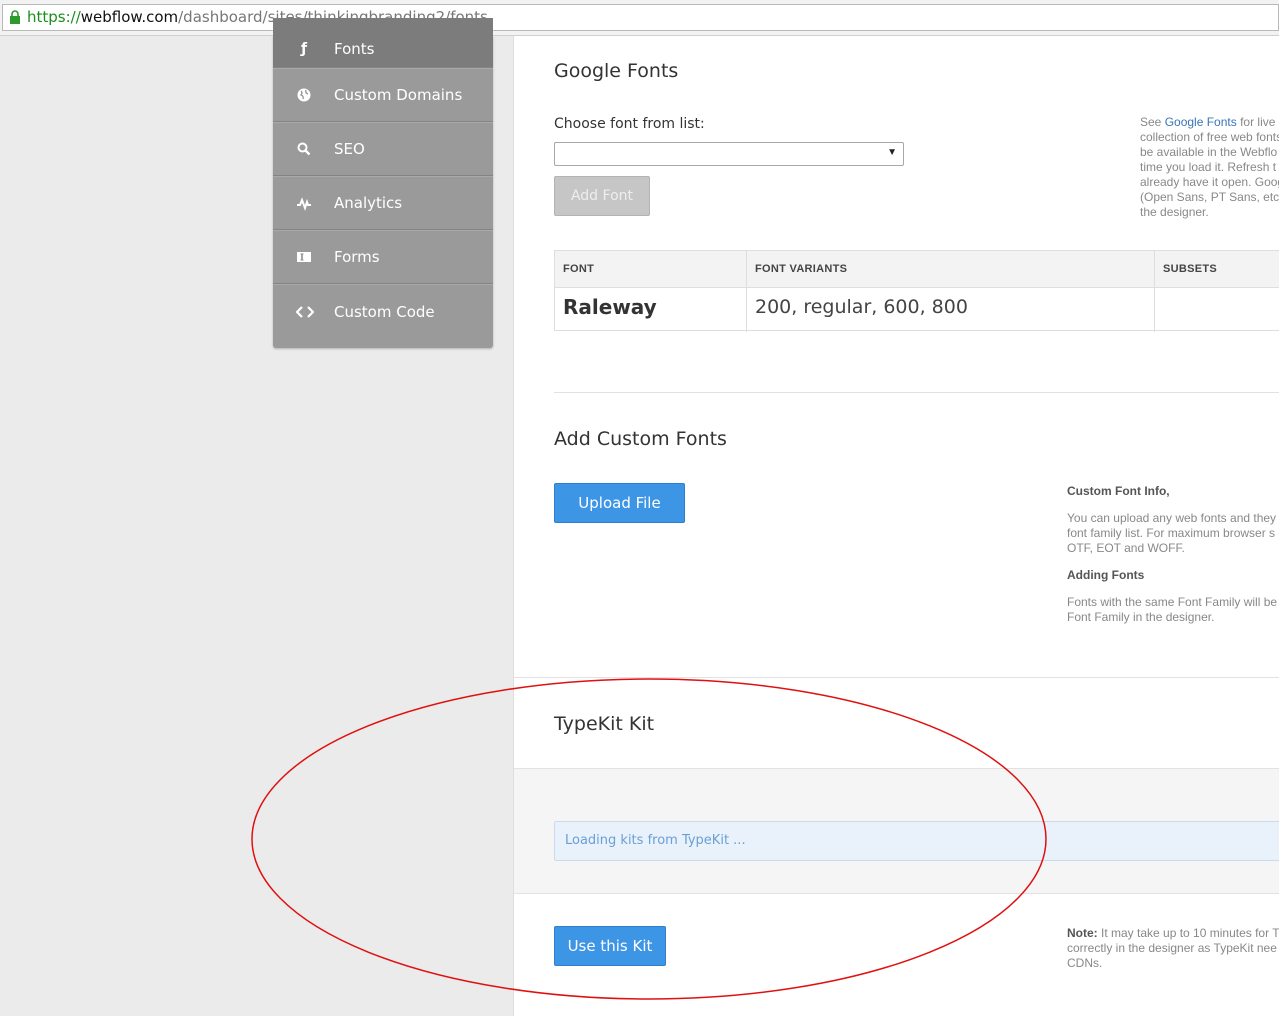 The image size is (1279, 1016). Describe the element at coordinates (917, 269) in the screenshot. I see `table-header: FONT FONT VARIANTS SUBSETS` at that location.